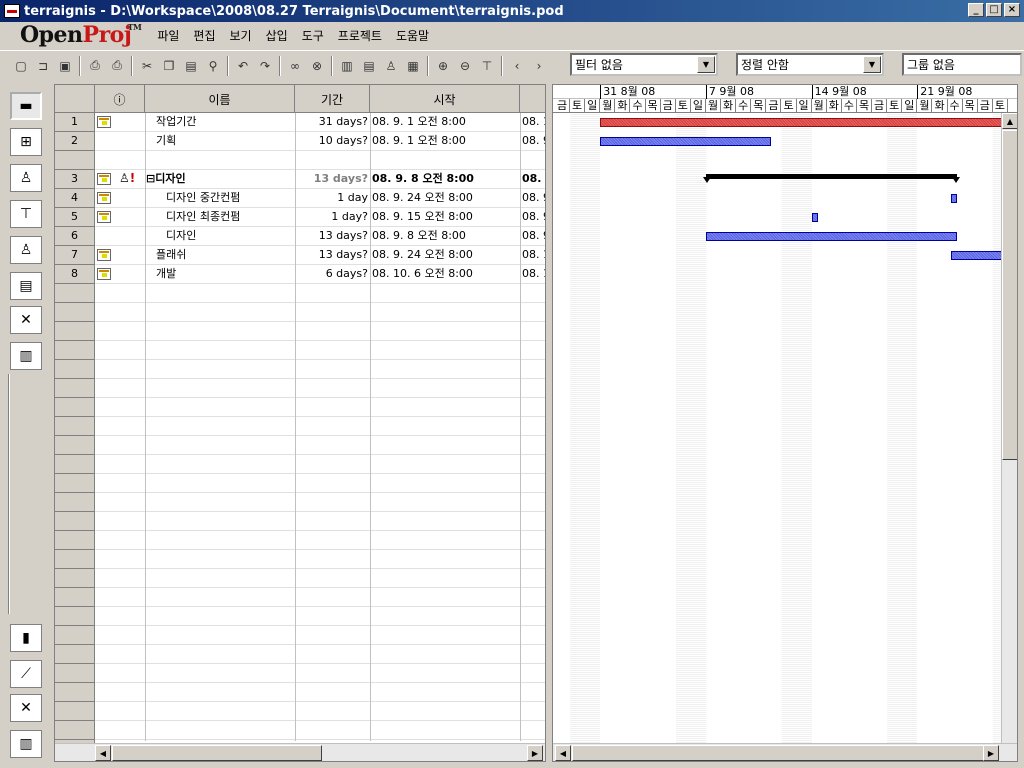  What do you see at coordinates (332, 217) in the screenshot?
I see `task-duration-cell: 1 day?` at bounding box center [332, 217].